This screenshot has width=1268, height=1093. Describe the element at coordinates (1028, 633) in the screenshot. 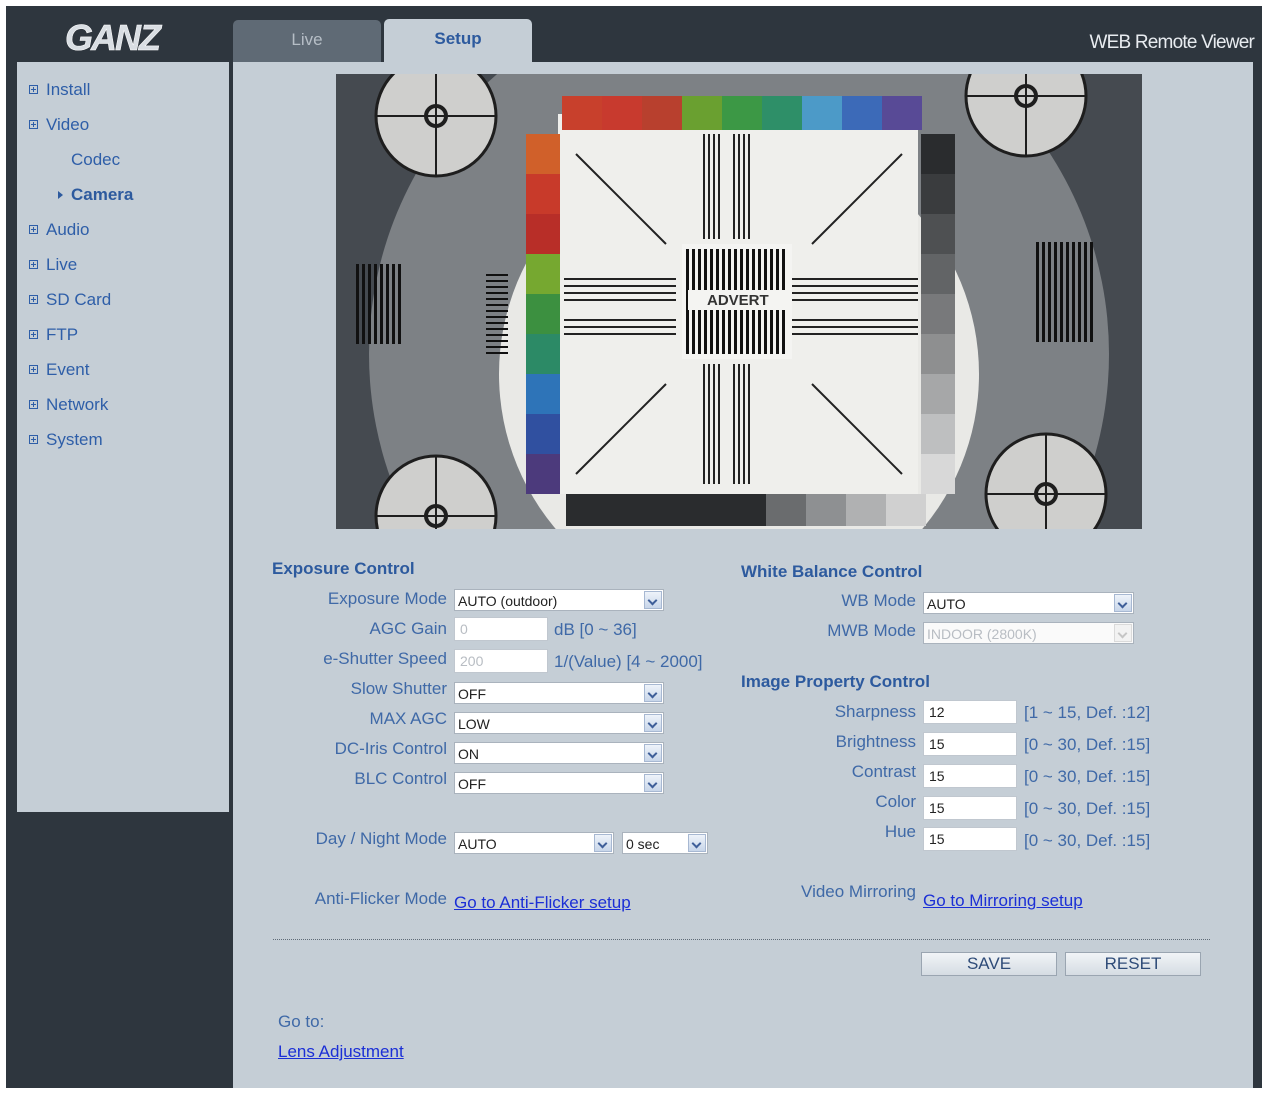

I see `mwb-mode-select: INDOOR (2800K)` at that location.